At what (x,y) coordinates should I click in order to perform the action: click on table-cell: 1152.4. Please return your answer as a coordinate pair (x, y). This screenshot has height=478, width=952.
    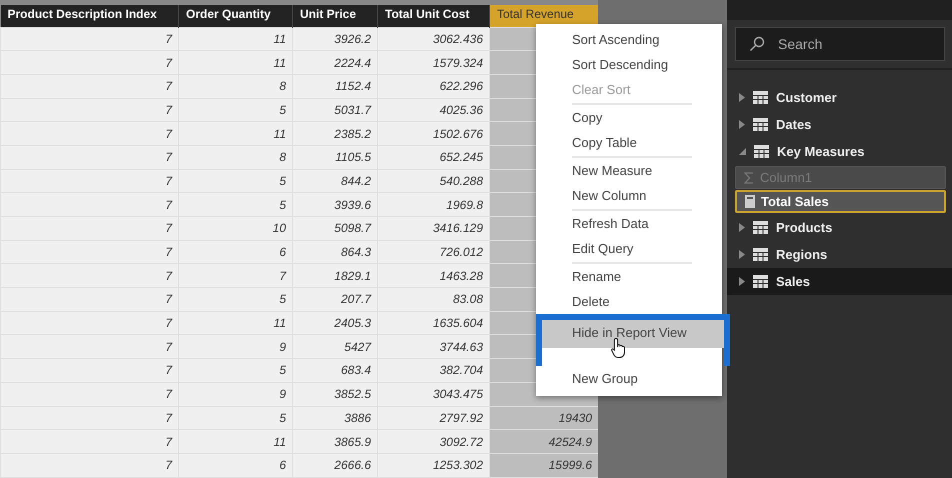
    Looking at the image, I should click on (335, 86).